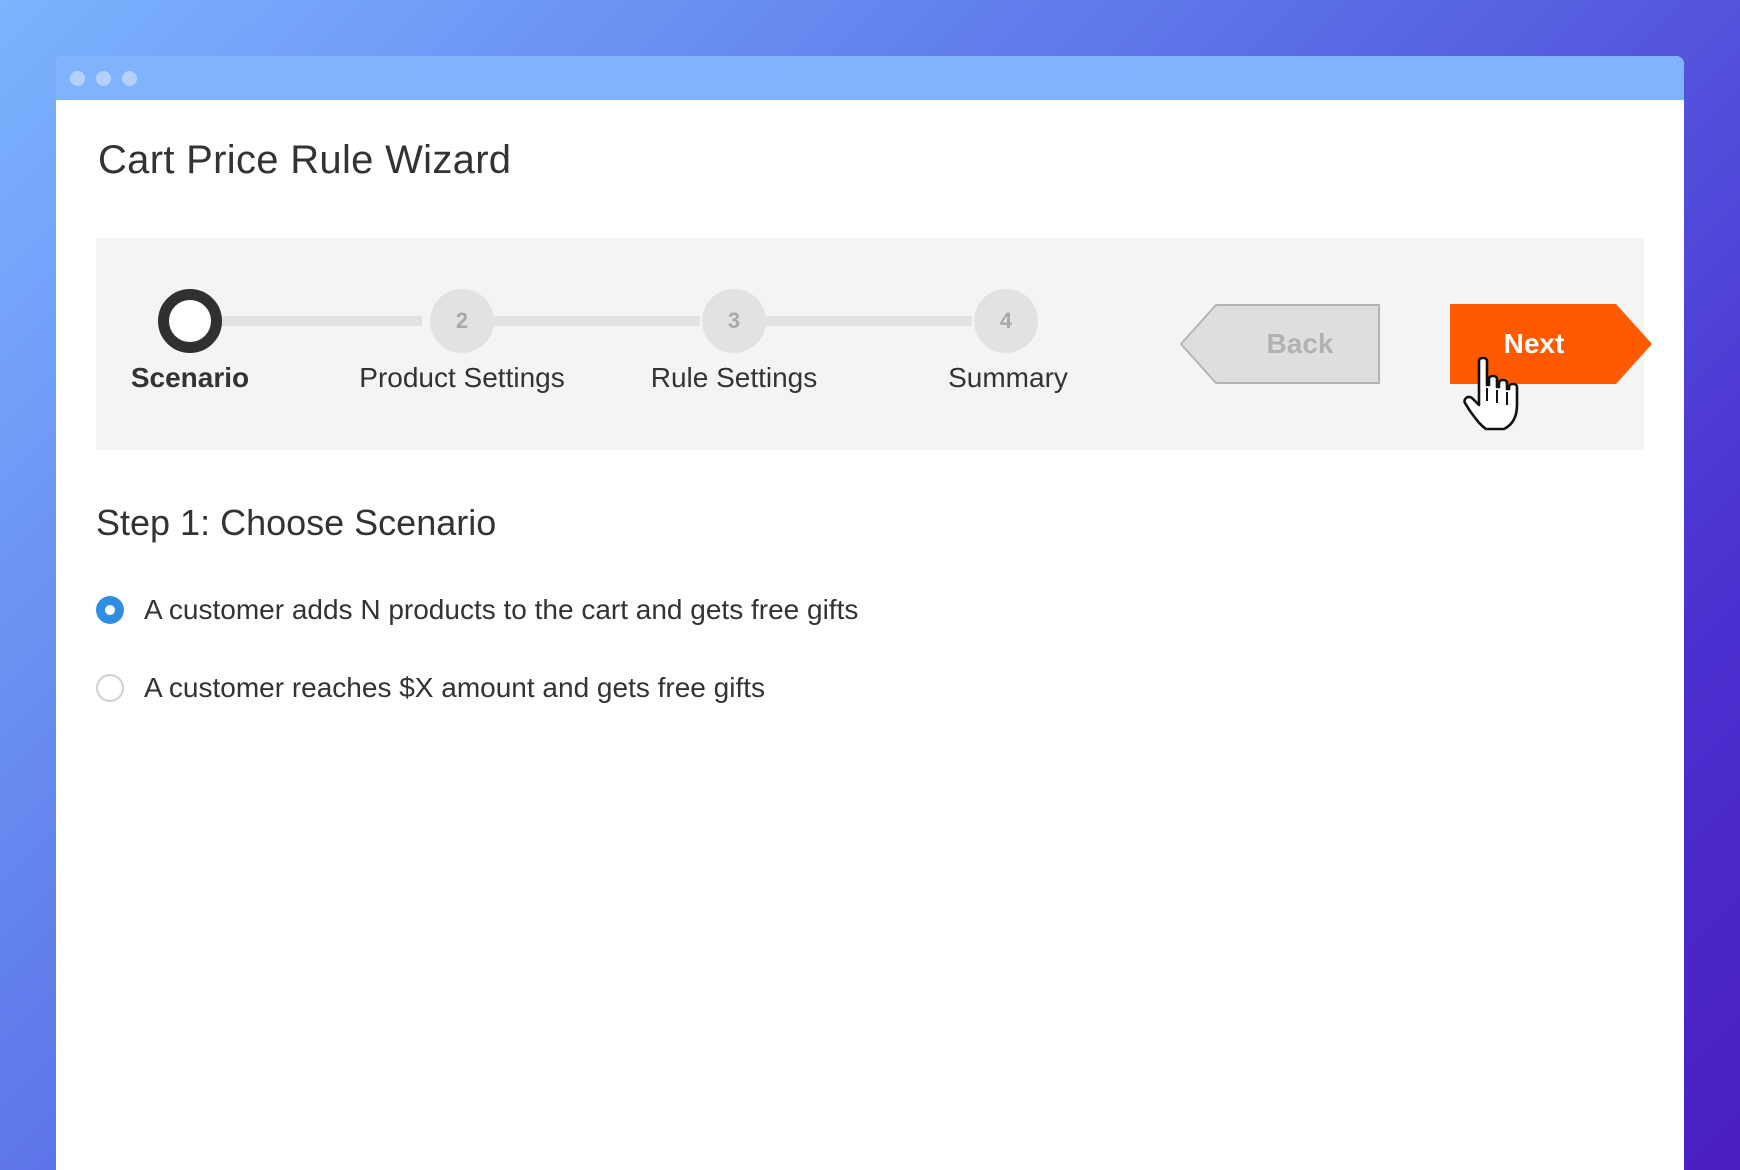 The image size is (1740, 1170). I want to click on step-number: 4, so click(1006, 320).